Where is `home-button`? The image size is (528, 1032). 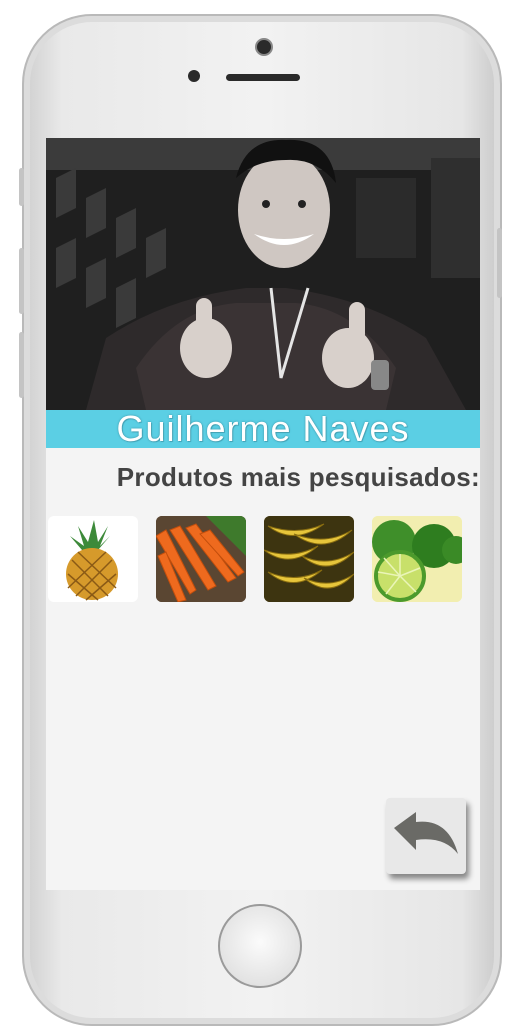 home-button is located at coordinates (260, 946).